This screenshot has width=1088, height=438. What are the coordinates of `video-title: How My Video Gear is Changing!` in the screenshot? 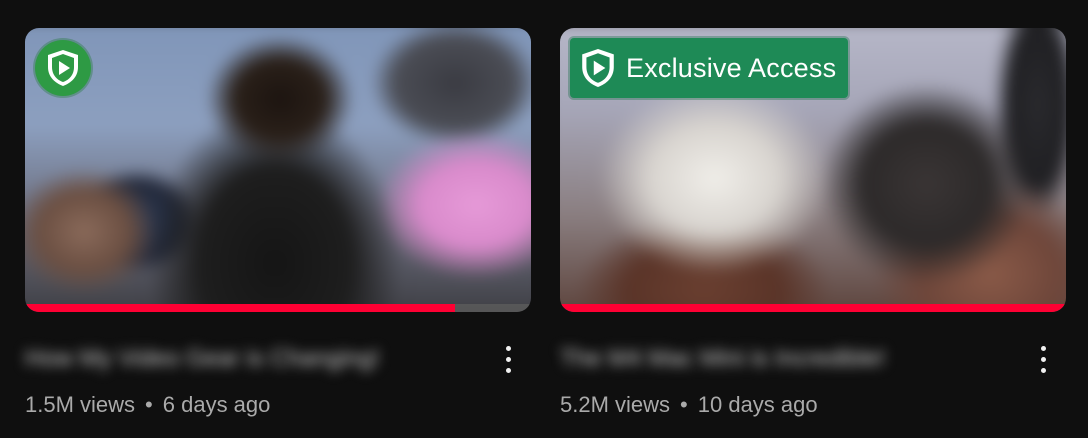 It's located at (202, 359).